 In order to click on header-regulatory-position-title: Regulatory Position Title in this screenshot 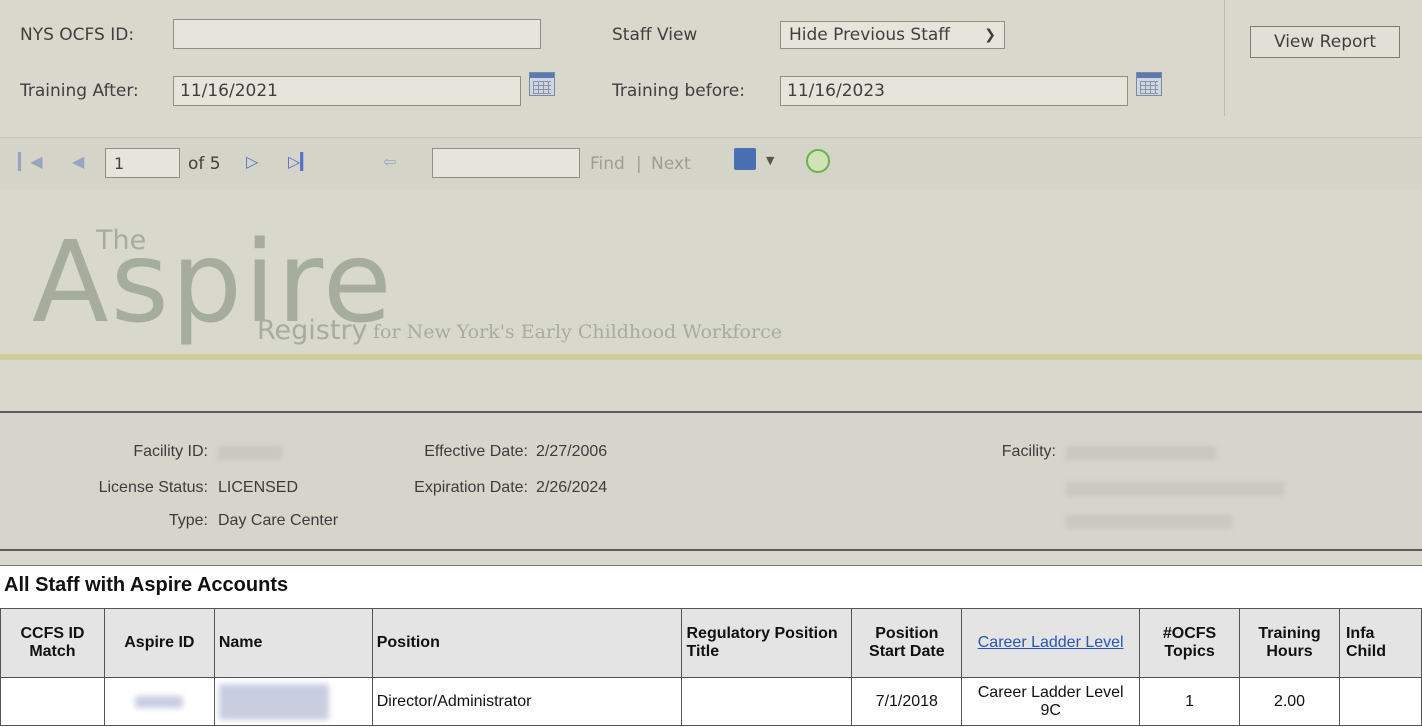, I will do `click(767, 643)`.